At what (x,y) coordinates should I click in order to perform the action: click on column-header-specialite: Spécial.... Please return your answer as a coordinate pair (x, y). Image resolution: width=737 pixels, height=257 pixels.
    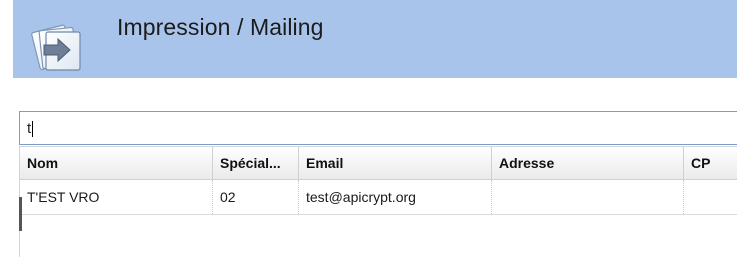
    Looking at the image, I should click on (256, 163).